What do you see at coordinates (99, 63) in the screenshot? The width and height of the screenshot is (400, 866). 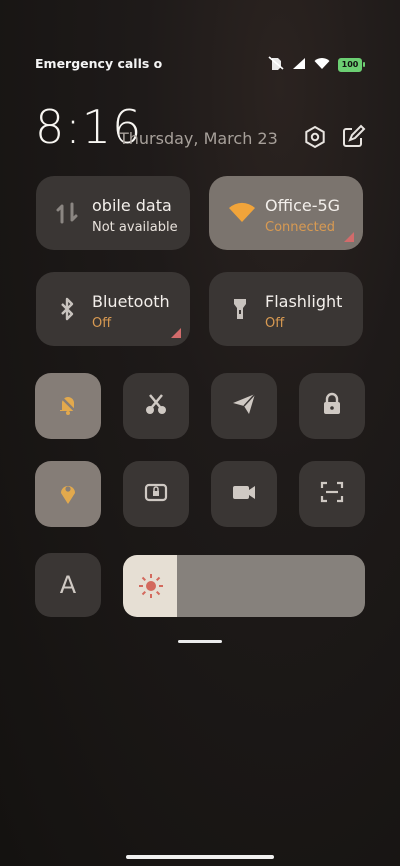 I see `carrier-label: Emergency calls o` at bounding box center [99, 63].